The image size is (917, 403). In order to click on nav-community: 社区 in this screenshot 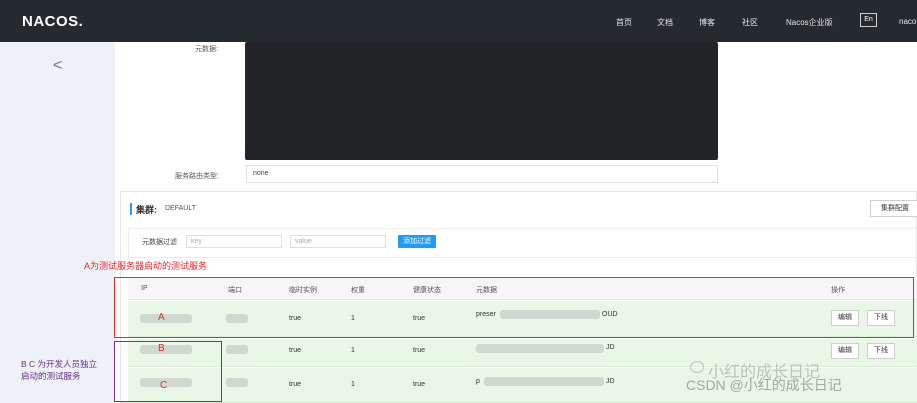, I will do `click(750, 22)`.